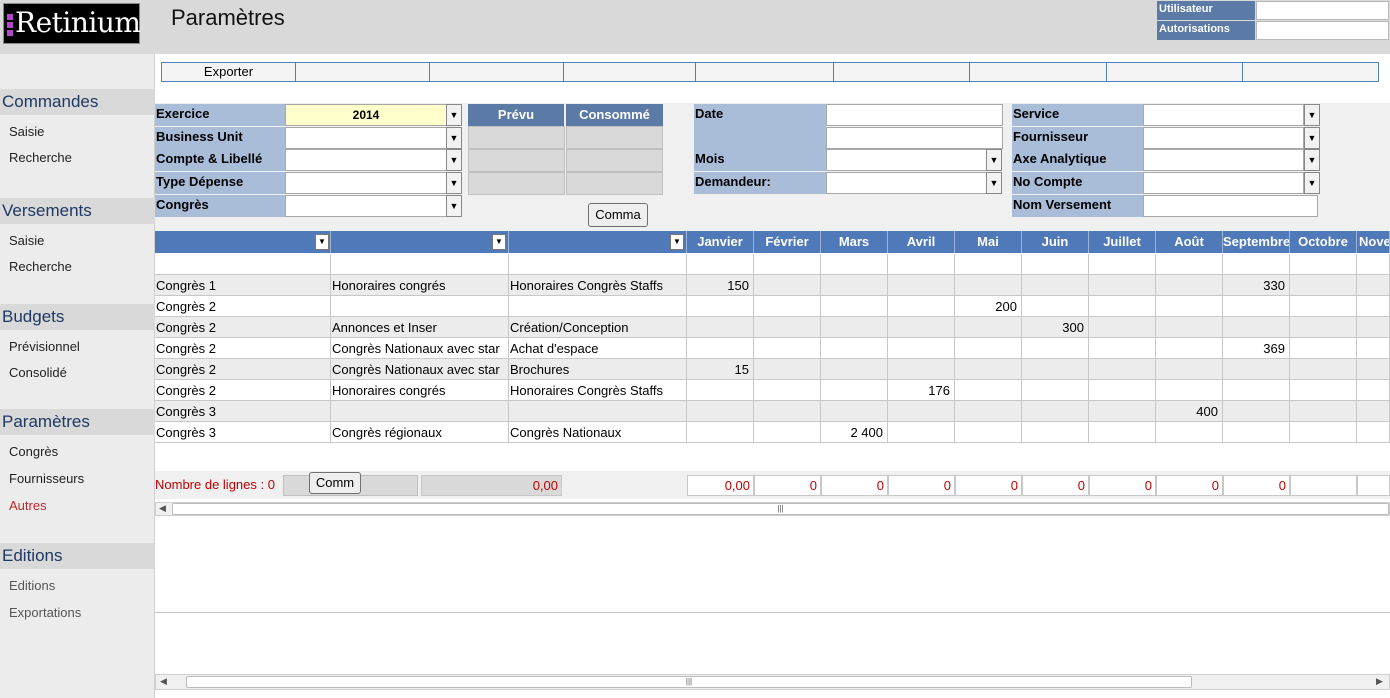  I want to click on page-scroll-left-icon: ◀, so click(163, 681).